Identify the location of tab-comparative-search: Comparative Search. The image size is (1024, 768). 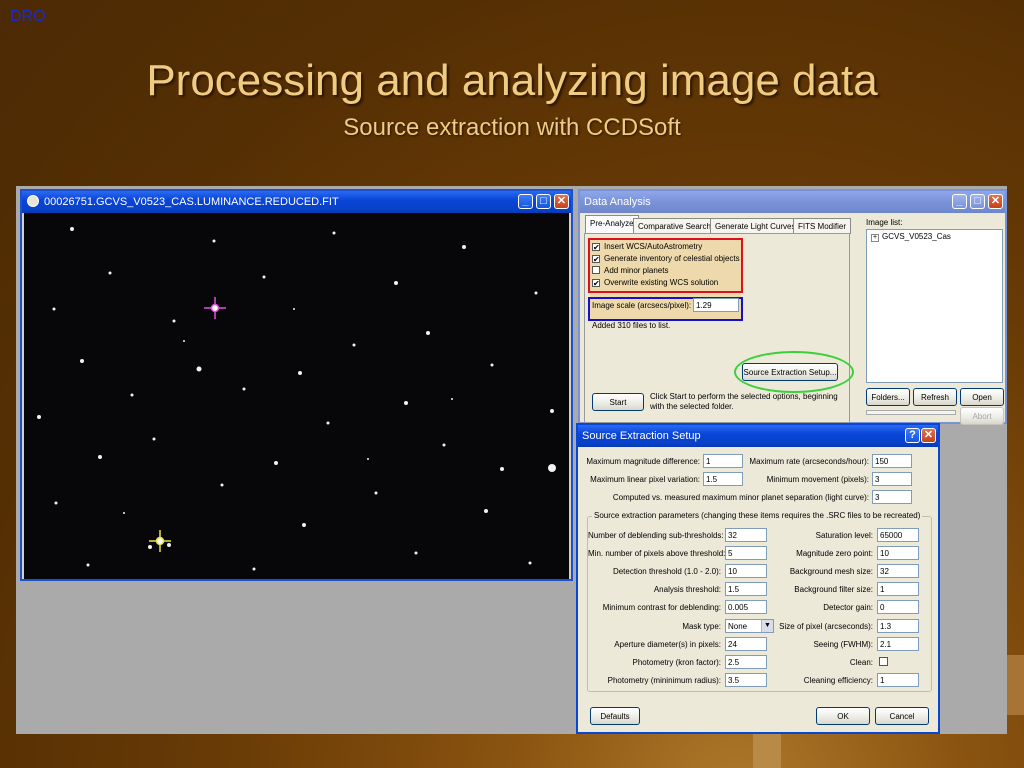
(674, 226).